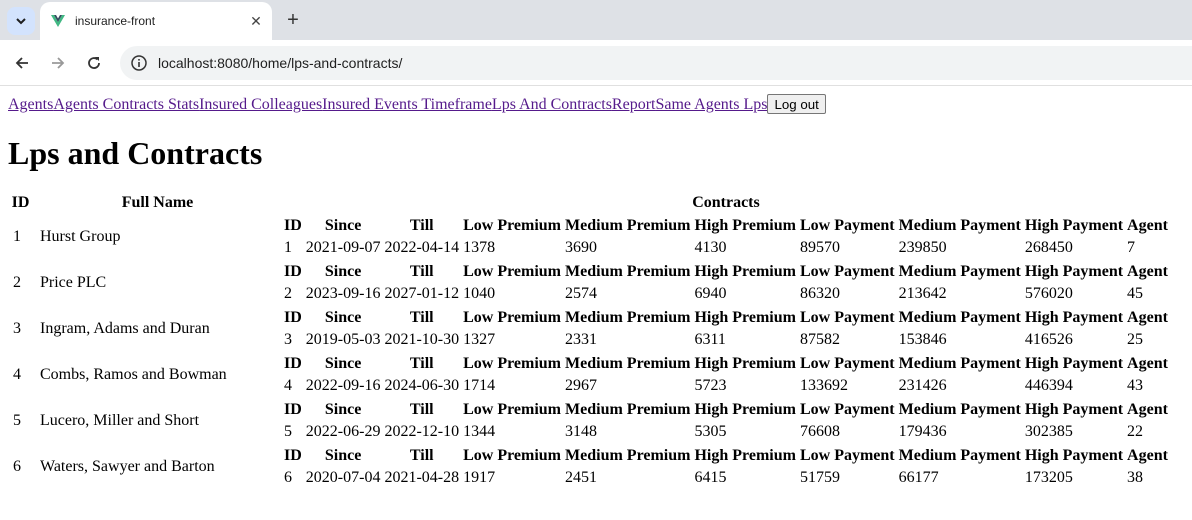  I want to click on address-bar: localhost:8080/home/lps-and-contracts/, so click(656, 63).